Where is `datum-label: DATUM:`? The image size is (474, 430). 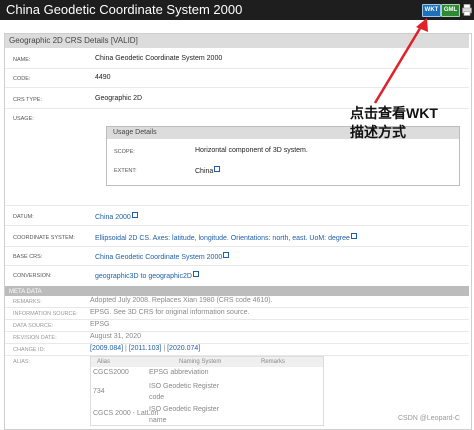 datum-label: DATUM: is located at coordinates (23, 217).